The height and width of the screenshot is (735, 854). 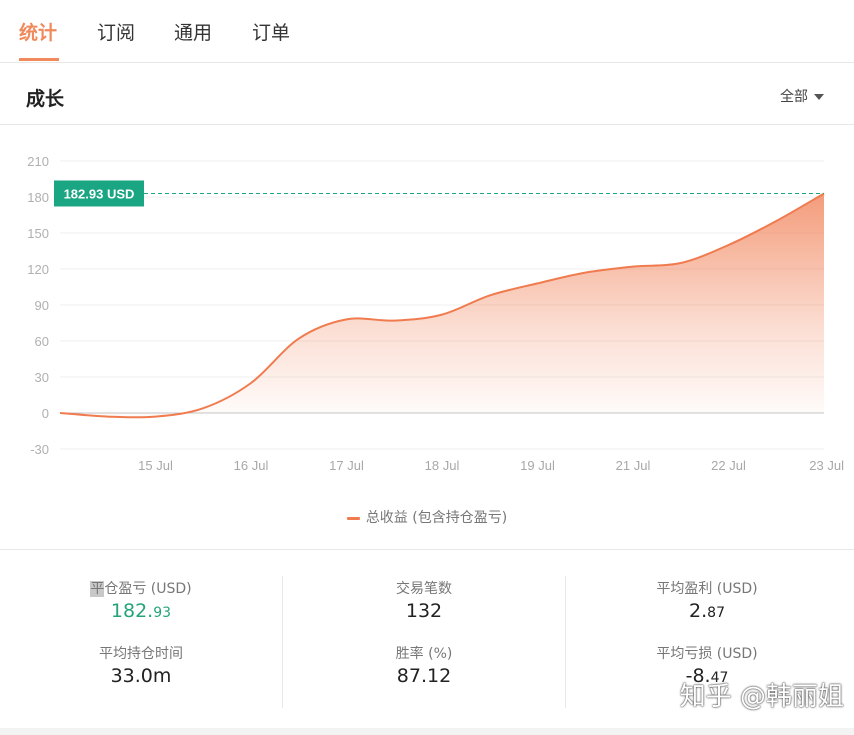 What do you see at coordinates (193, 31) in the screenshot?
I see `tab-general: 通用` at bounding box center [193, 31].